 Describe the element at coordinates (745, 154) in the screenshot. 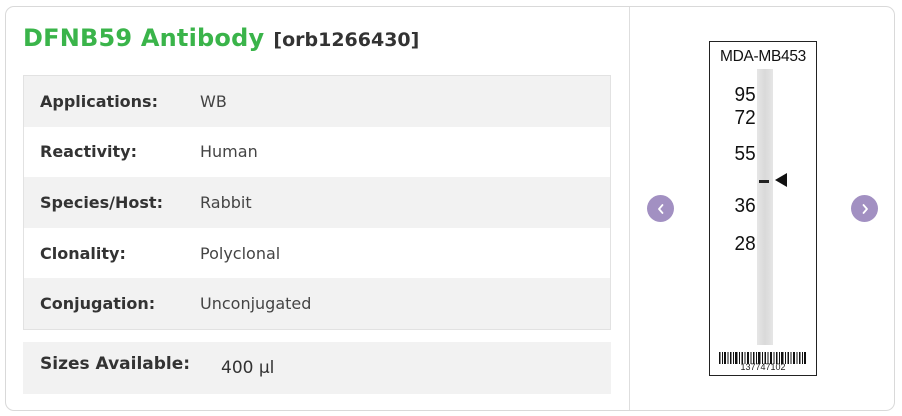

I see `mw-marker: 55` at that location.